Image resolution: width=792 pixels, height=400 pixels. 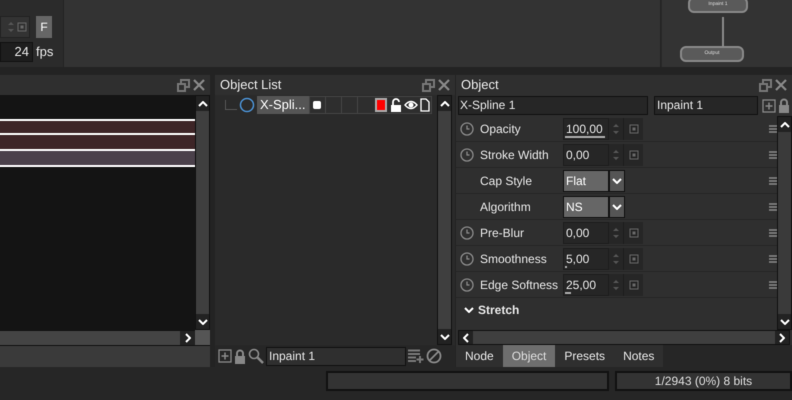 I want to click on status-info: 1/2943 (0%) 8 bits, so click(x=703, y=381).